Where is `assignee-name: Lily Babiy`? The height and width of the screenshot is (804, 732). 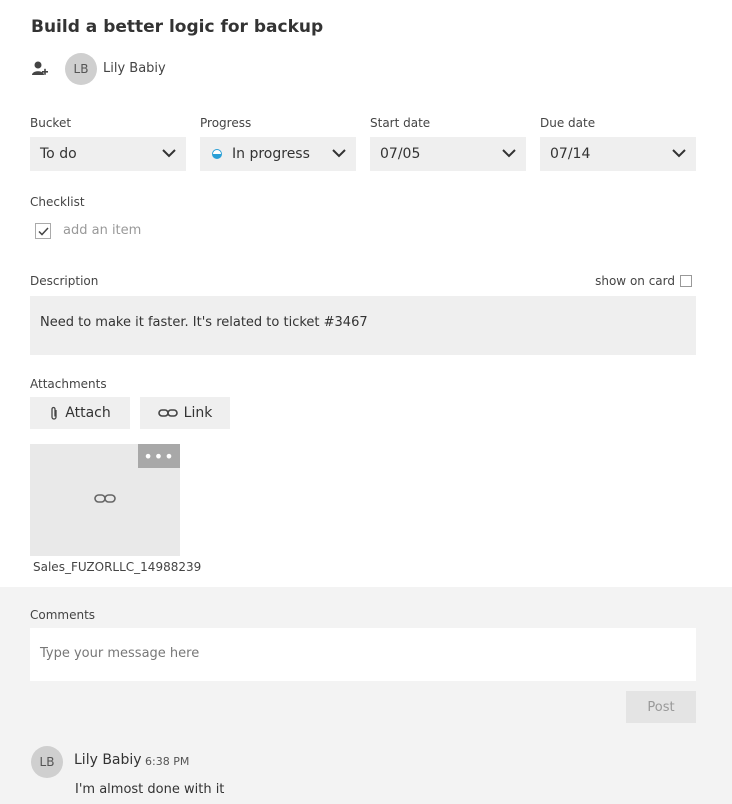
assignee-name: Lily Babiy is located at coordinates (134, 68).